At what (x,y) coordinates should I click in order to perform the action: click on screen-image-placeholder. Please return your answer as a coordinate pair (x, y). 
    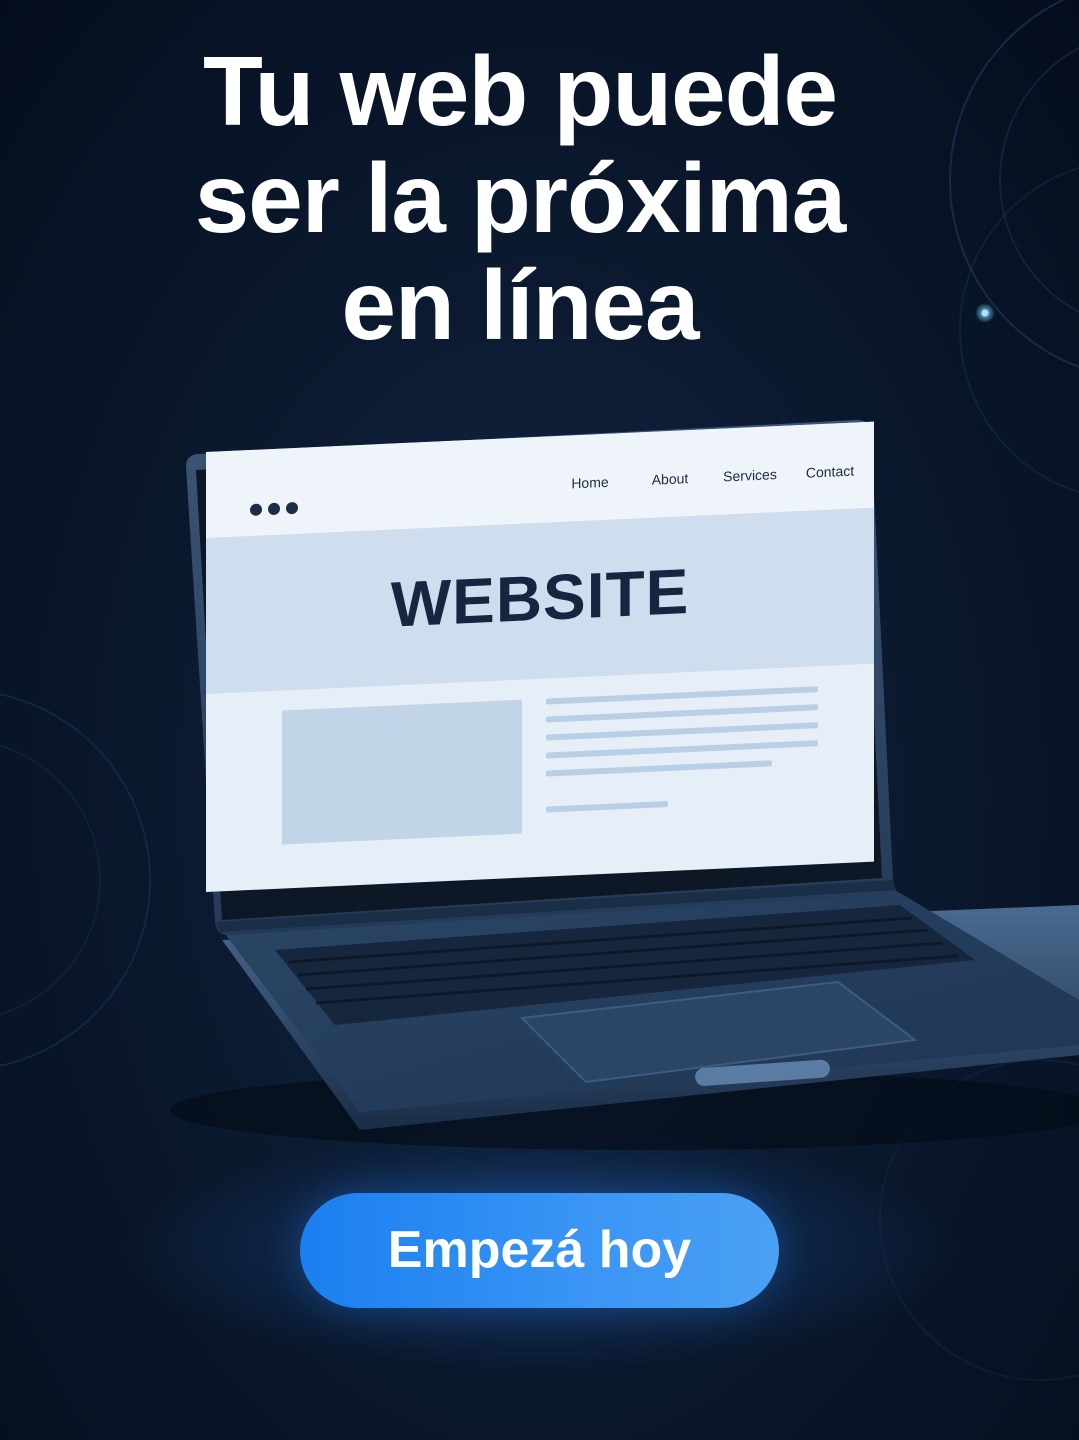
    Looking at the image, I should click on (402, 772).